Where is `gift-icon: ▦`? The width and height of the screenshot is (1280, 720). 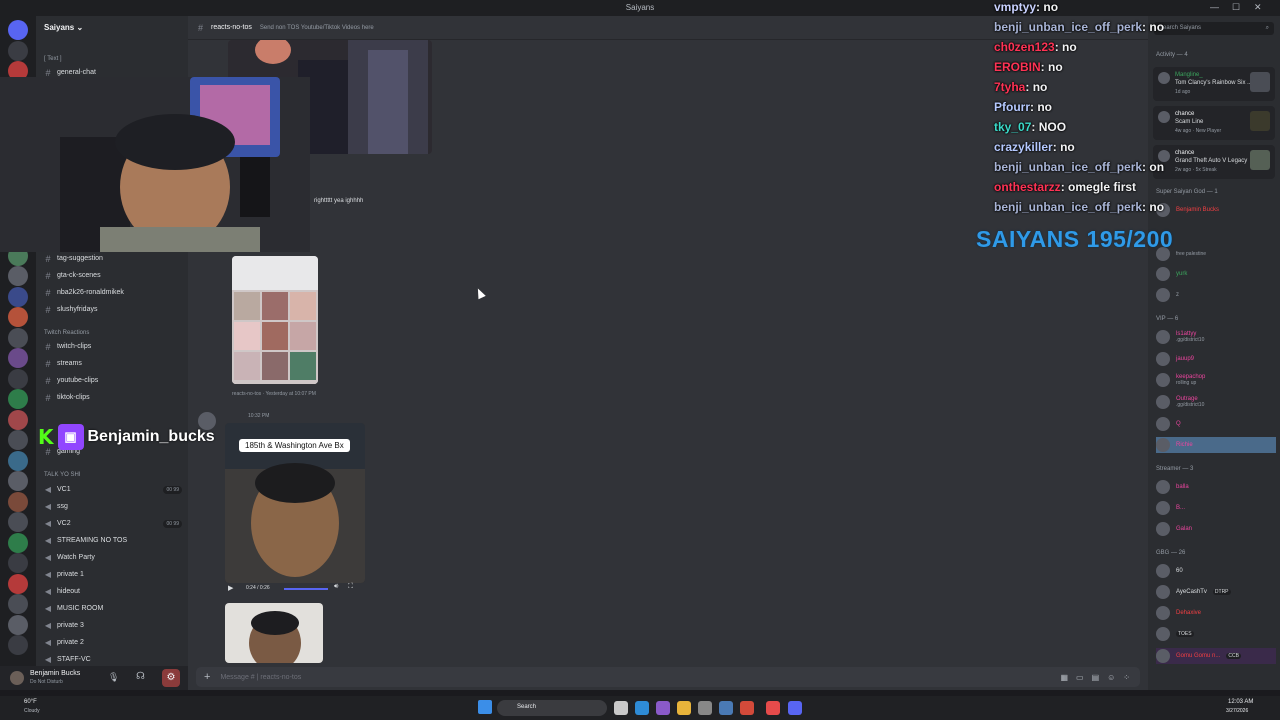 gift-icon: ▦ is located at coordinates (1064, 677).